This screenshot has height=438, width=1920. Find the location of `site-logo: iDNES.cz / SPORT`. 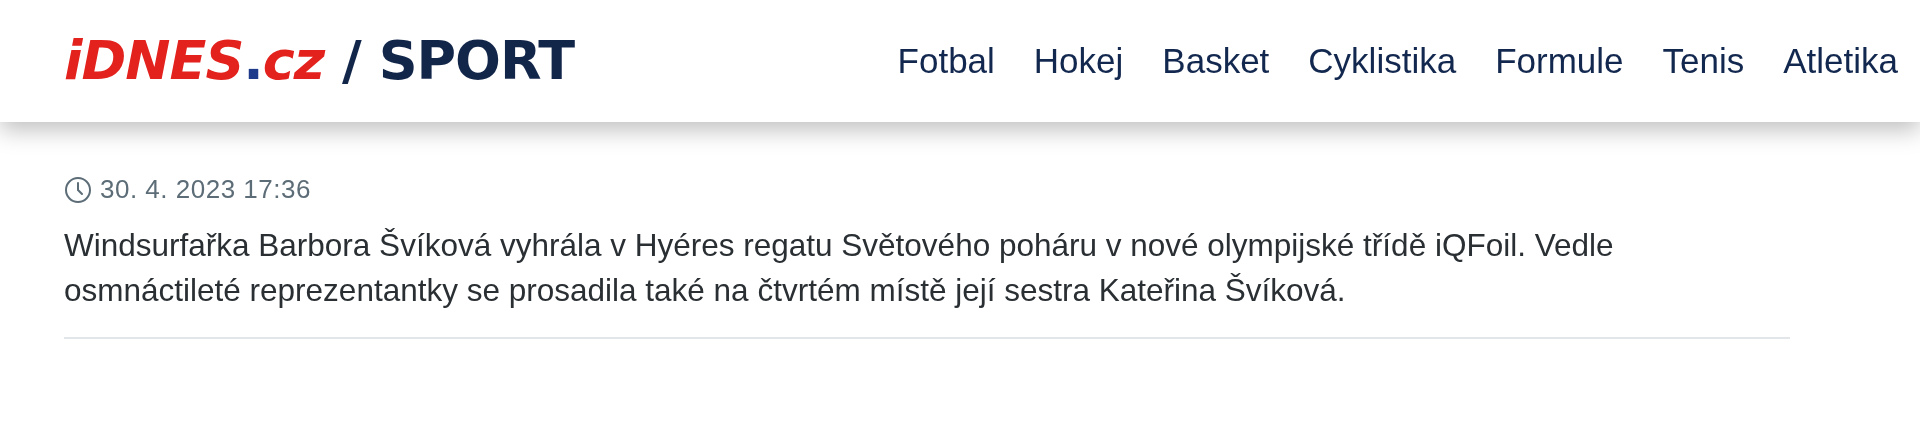

site-logo: iDNES.cz / SPORT is located at coordinates (319, 61).